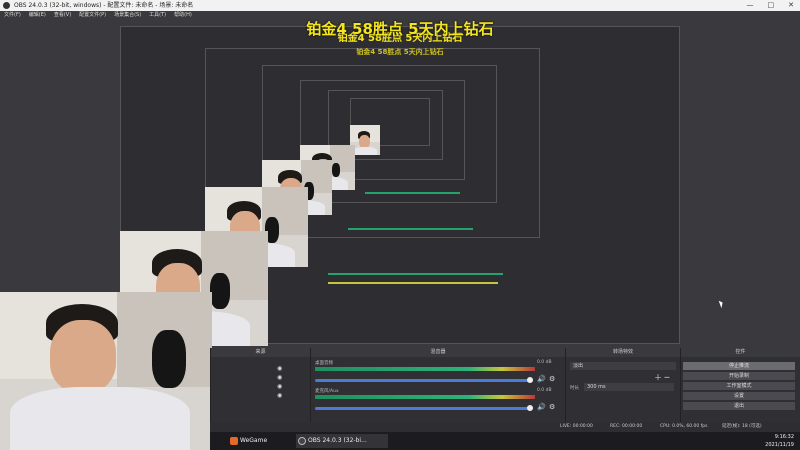 The height and width of the screenshot is (450, 800). Describe the element at coordinates (574, 388) in the screenshot. I see `duration-label: 时长` at that location.